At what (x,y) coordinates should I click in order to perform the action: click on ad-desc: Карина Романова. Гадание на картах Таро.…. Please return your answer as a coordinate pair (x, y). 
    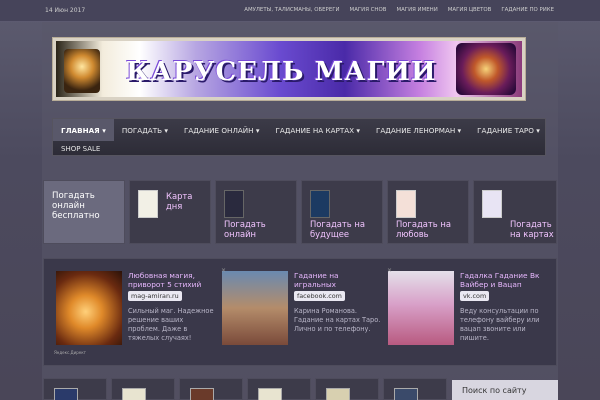
    Looking at the image, I should click on (337, 320).